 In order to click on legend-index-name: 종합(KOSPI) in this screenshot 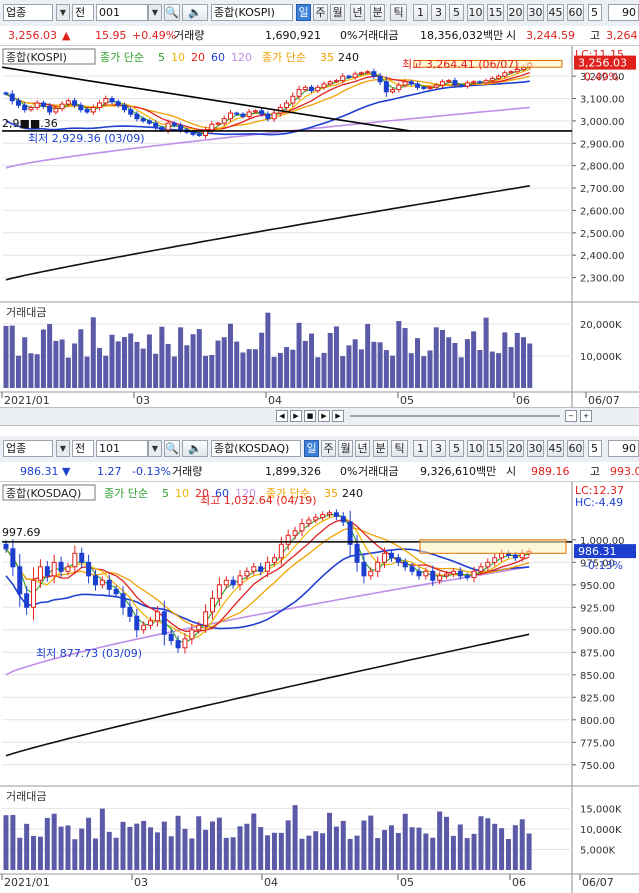, I will do `click(36, 57)`.